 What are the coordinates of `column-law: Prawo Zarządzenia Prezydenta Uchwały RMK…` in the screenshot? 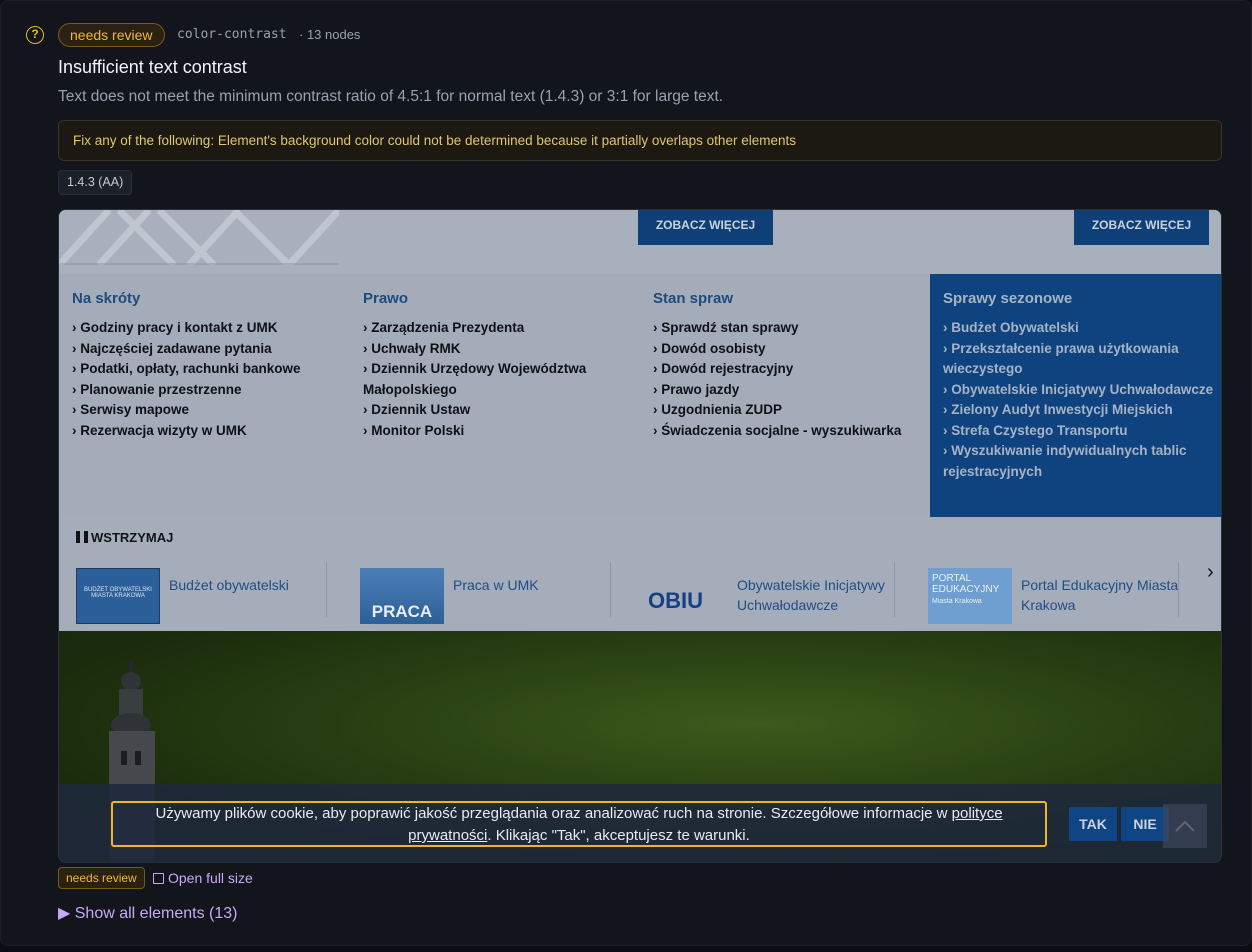 It's located at (503, 365).